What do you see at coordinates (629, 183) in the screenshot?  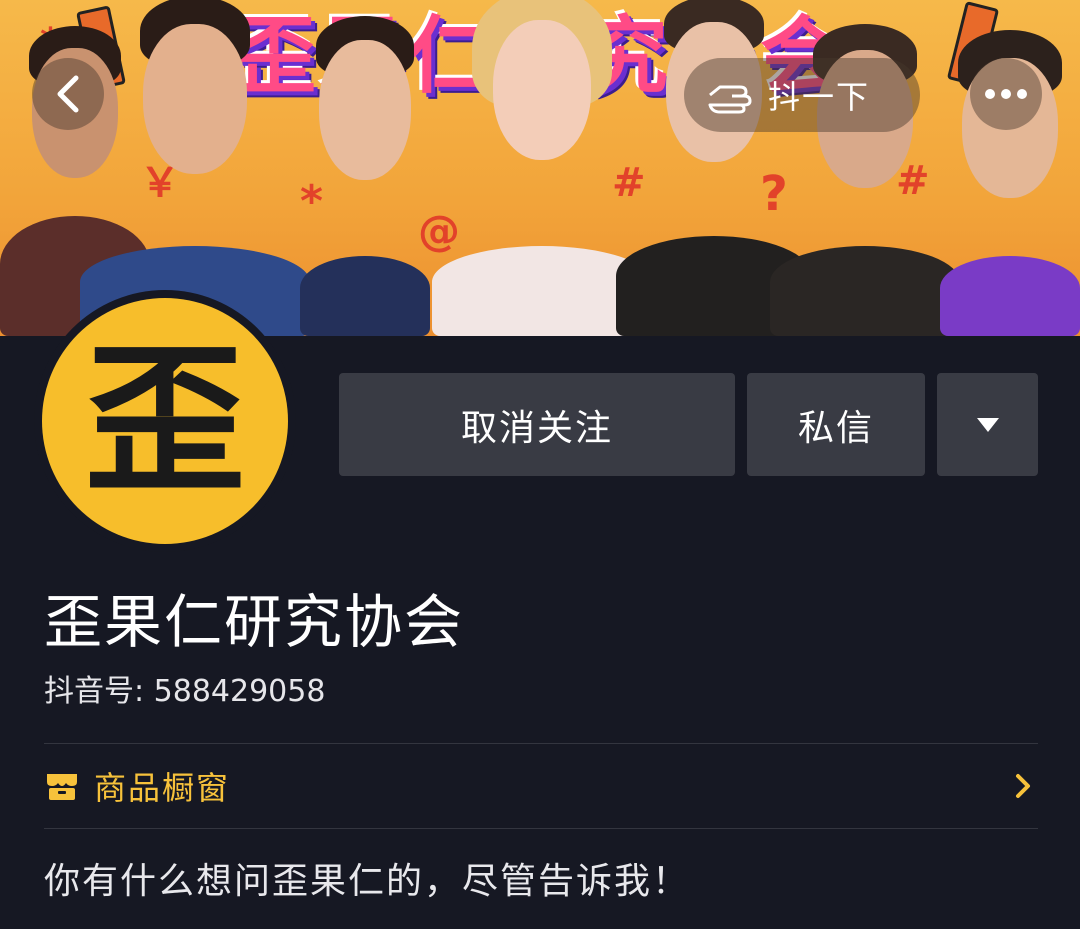 I see `banner-decoration: #` at bounding box center [629, 183].